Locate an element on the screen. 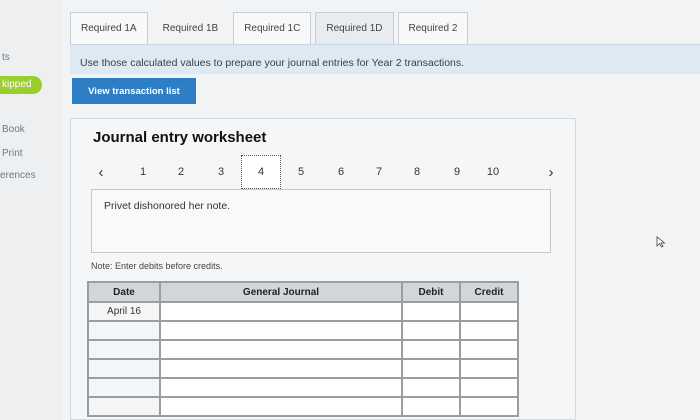 The width and height of the screenshot is (700, 420). chevron-right-icon: › is located at coordinates (551, 172).